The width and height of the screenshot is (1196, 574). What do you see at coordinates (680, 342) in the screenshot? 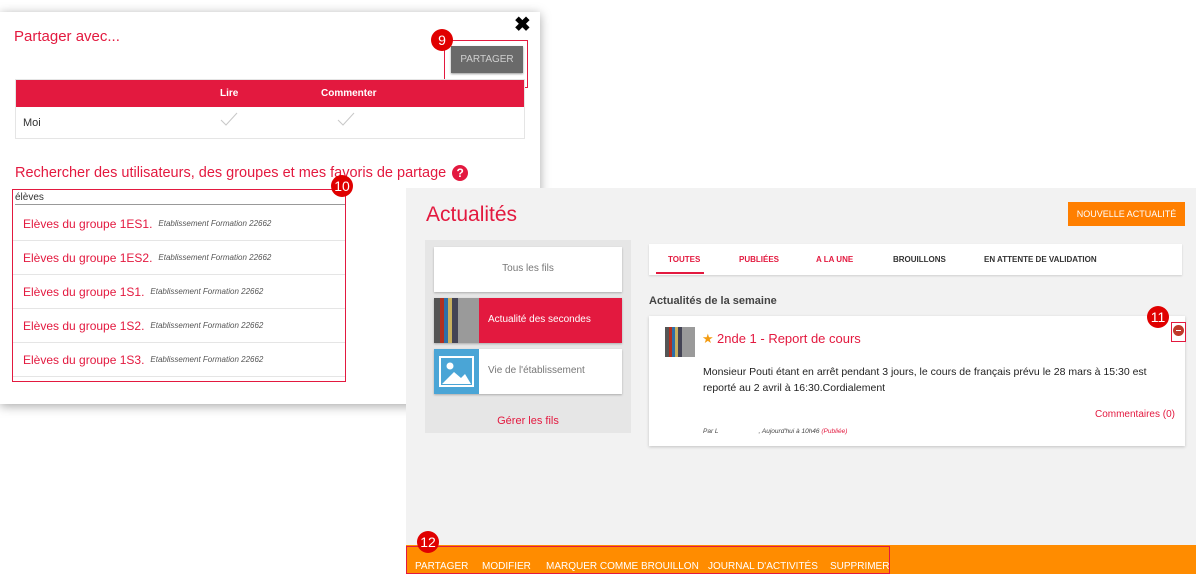
I see `article-thumbnail` at bounding box center [680, 342].